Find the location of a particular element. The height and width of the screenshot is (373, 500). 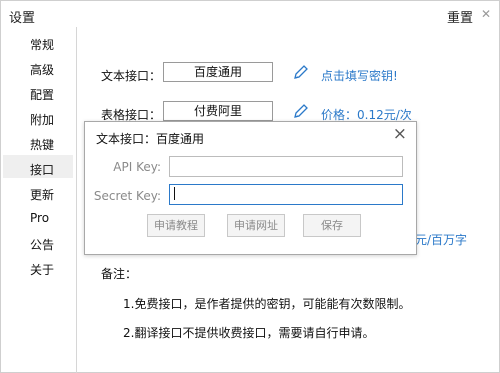

text-api-label: 文本接口： is located at coordinates (131, 76).